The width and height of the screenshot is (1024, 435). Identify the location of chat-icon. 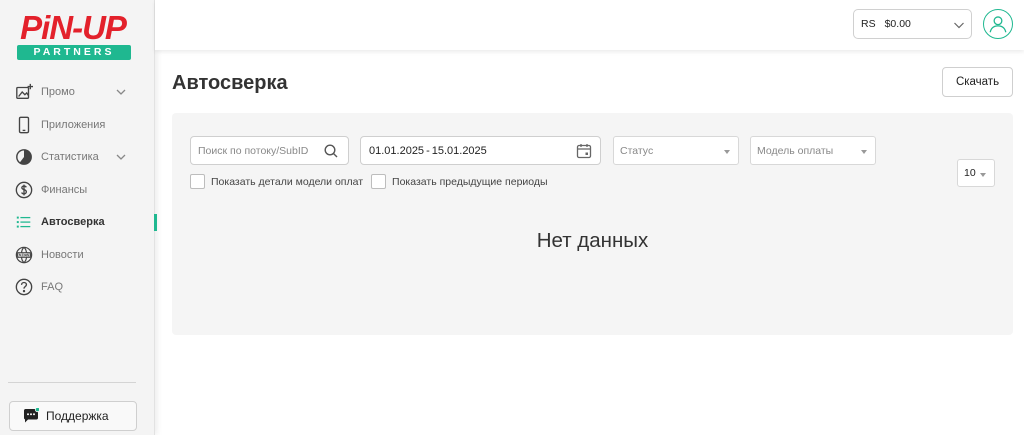
(32, 415).